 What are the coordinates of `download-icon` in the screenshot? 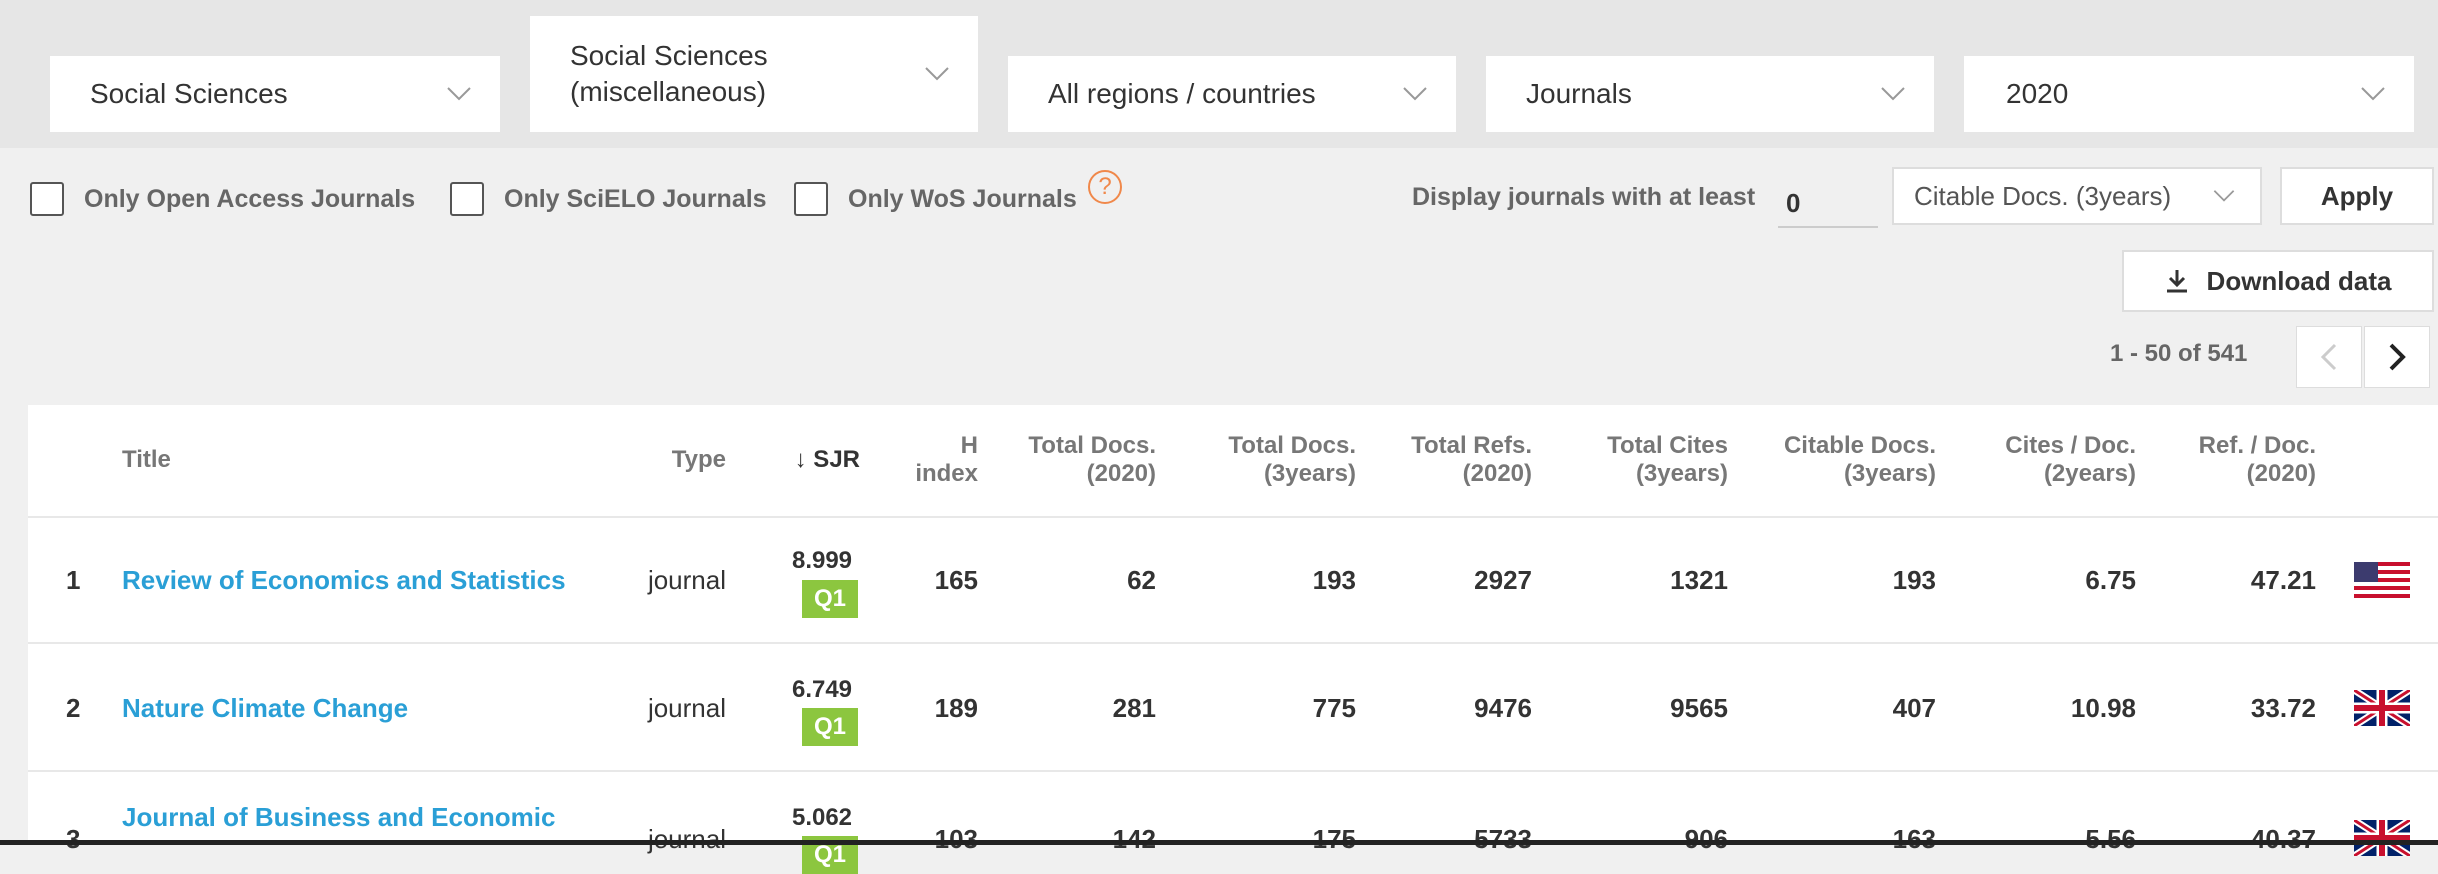 It's located at (2176, 281).